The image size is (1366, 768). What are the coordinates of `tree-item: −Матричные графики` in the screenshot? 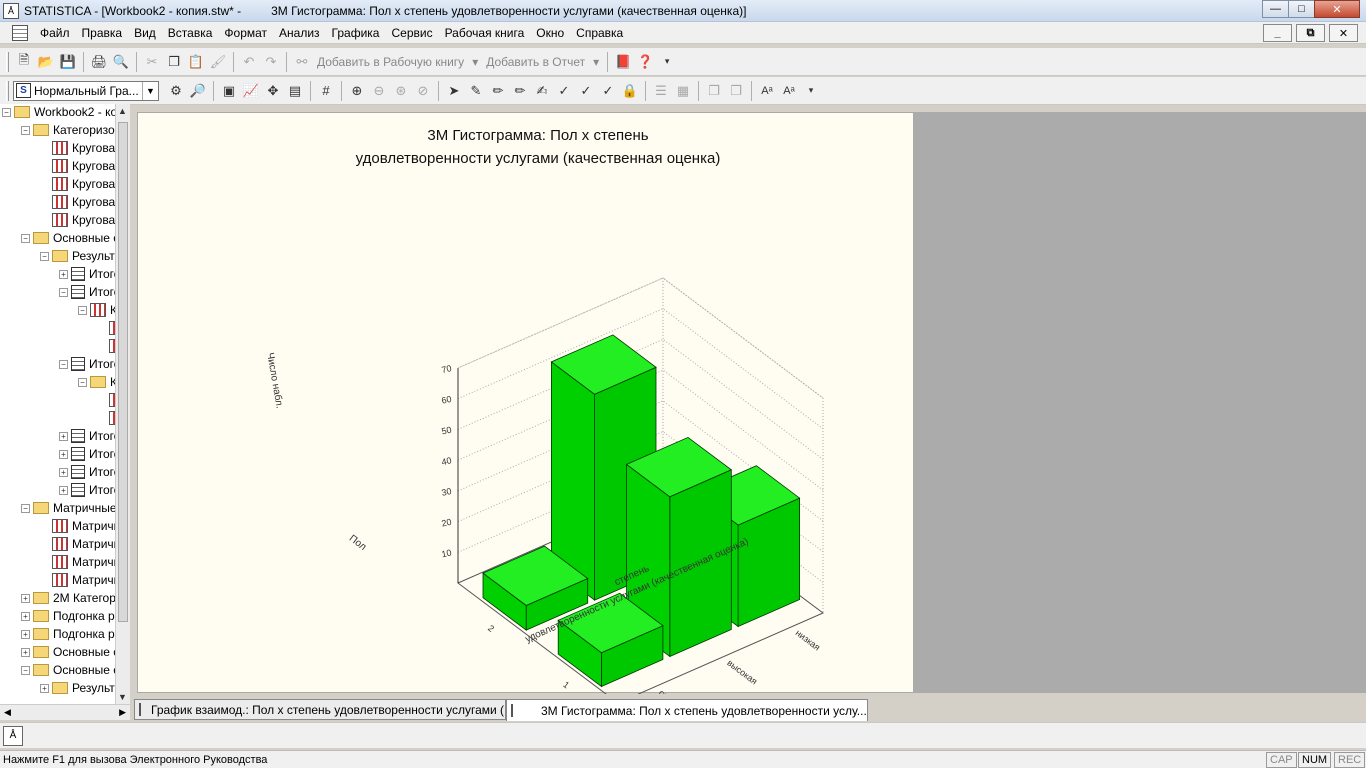 It's located at (75, 508).